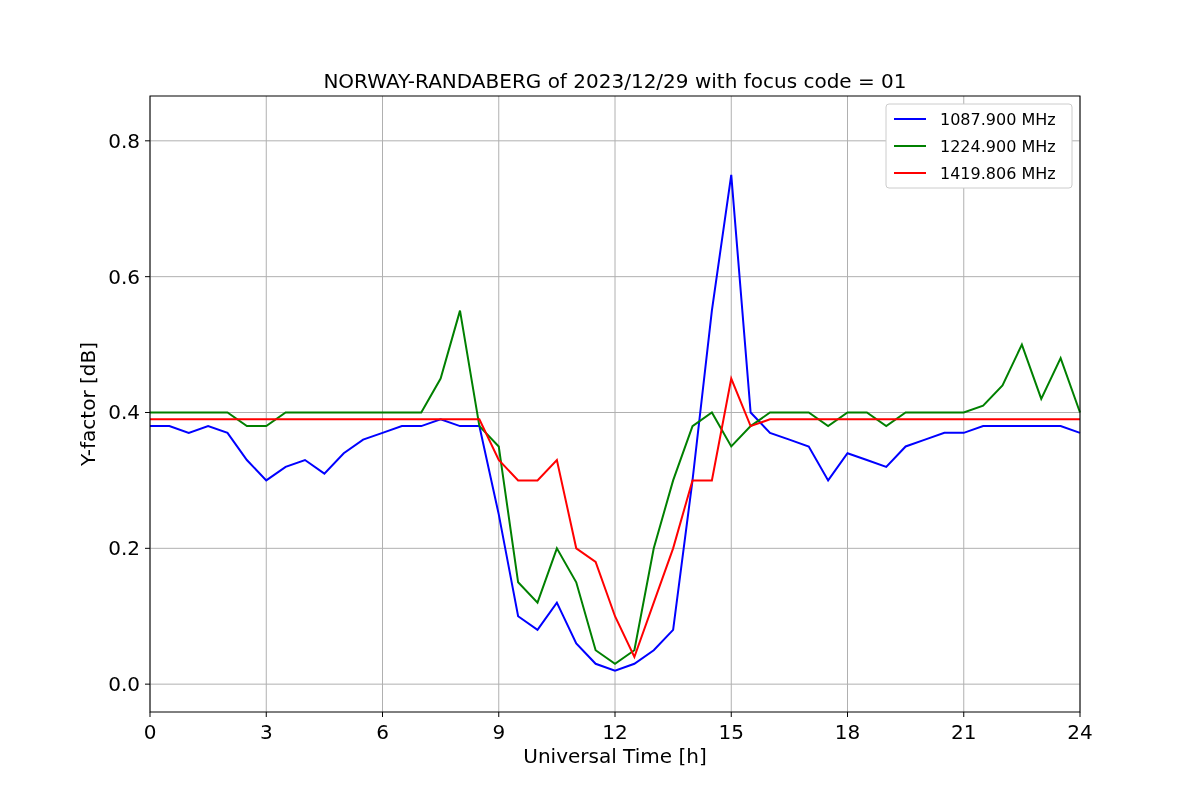 The height and width of the screenshot is (800, 1200). What do you see at coordinates (88, 404) in the screenshot?
I see `y-axis-label: Y-factor [dB]` at bounding box center [88, 404].